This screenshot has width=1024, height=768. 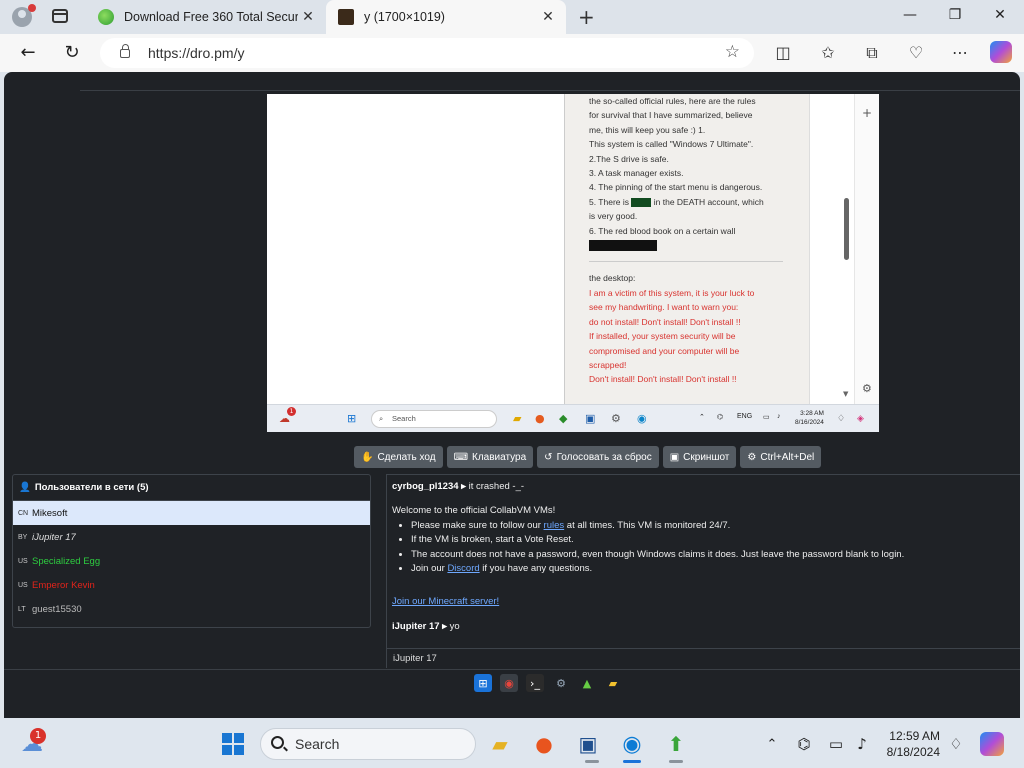 What do you see at coordinates (632, 744) in the screenshot?
I see `edge-icon: ◉` at bounding box center [632, 744].